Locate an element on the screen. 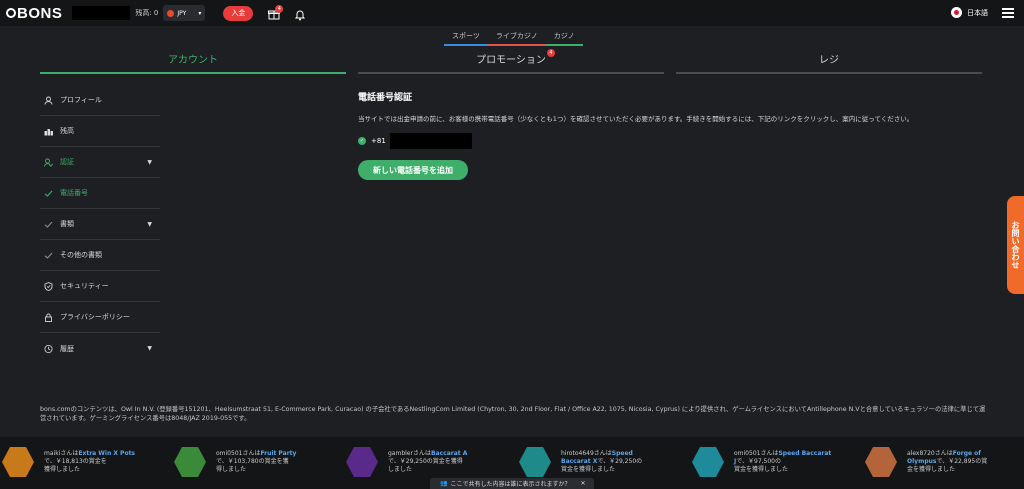  gift-button: 4 is located at coordinates (276, 12).